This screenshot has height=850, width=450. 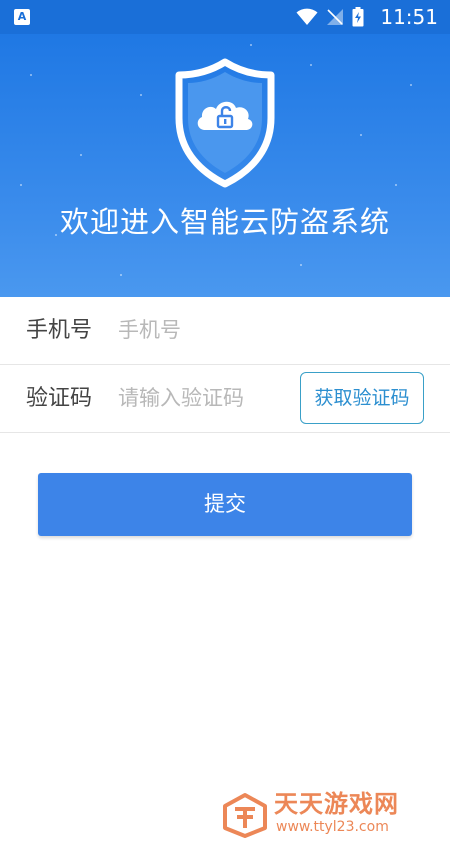 I want to click on watermark-name: 天天游戏网, so click(x=336, y=804).